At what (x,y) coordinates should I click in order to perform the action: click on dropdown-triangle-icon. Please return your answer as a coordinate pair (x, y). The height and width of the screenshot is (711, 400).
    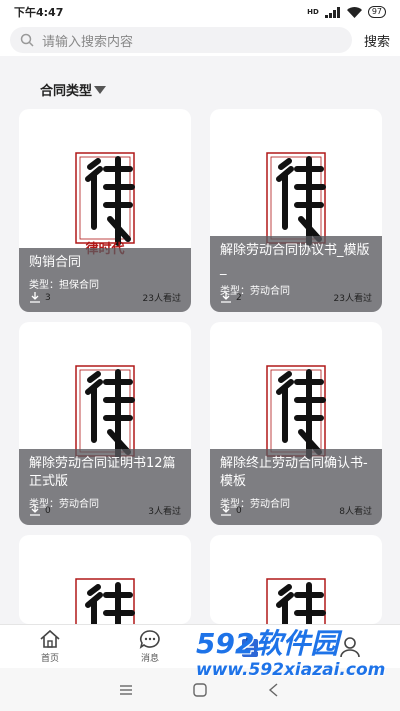
    Looking at the image, I should click on (100, 89).